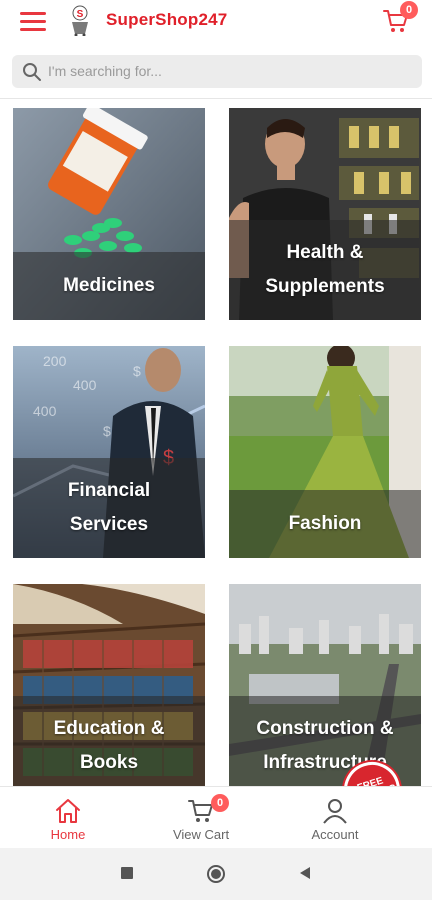 The height and width of the screenshot is (900, 432). I want to click on svg-text: 200, so click(55, 361).